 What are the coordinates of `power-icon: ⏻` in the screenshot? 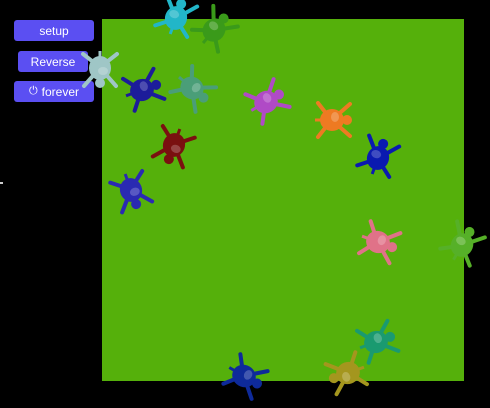 It's located at (33, 91).